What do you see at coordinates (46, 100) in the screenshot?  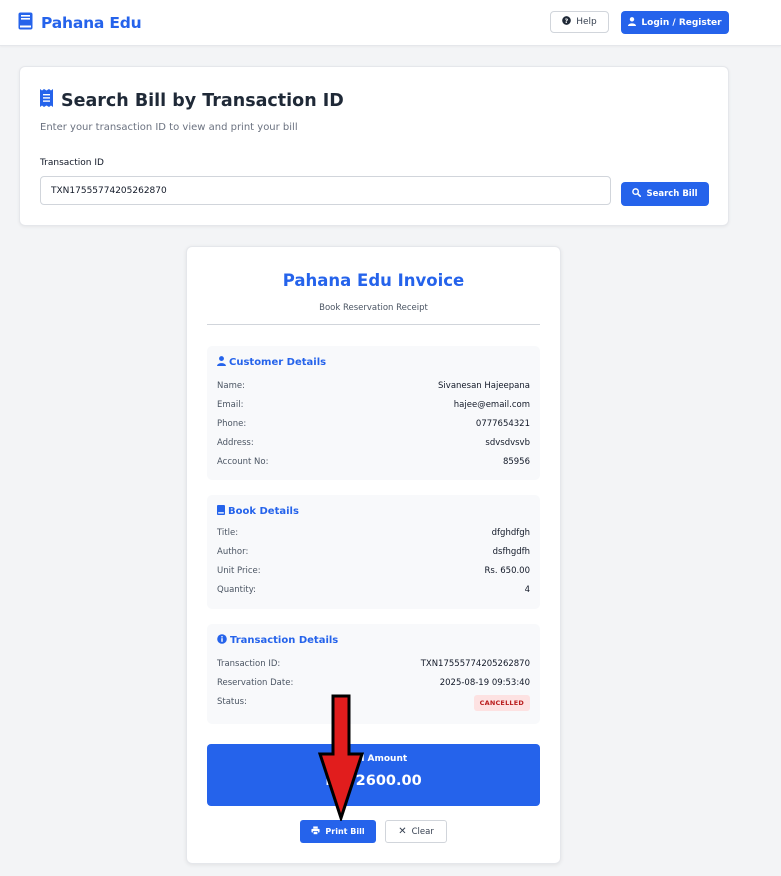 I see `receipt-icon` at bounding box center [46, 100].